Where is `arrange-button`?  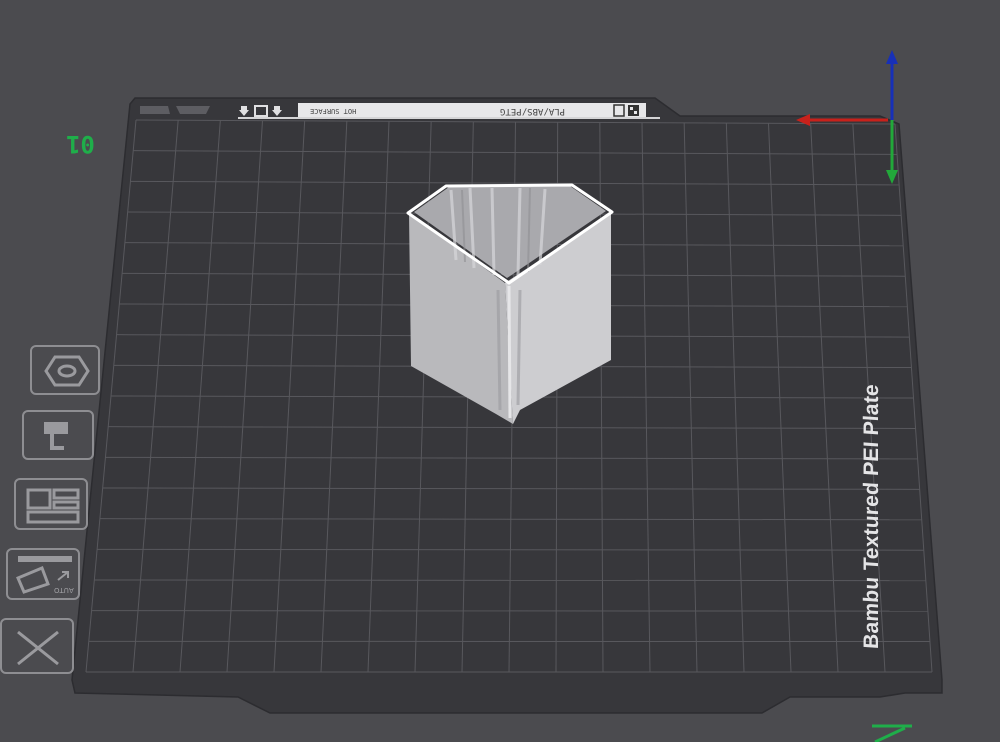 arrange-button is located at coordinates (65, 370).